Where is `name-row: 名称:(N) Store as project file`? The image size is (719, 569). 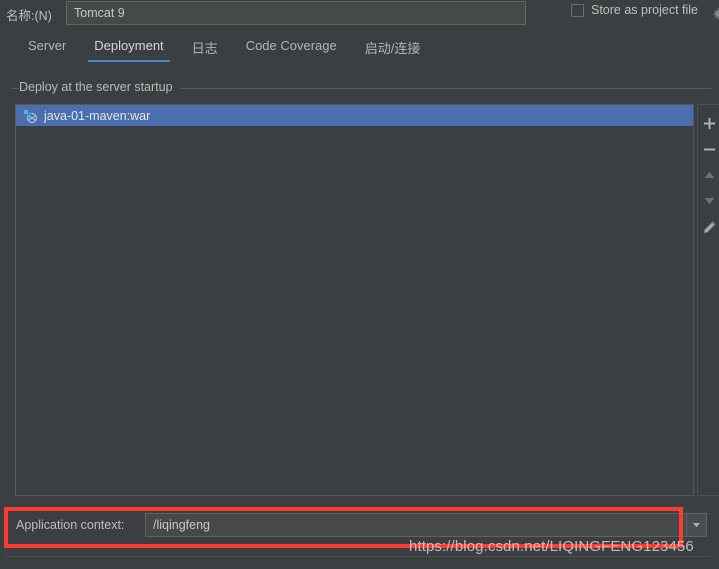
name-row: 名称:(N) Store as project file is located at coordinates (359, 14).